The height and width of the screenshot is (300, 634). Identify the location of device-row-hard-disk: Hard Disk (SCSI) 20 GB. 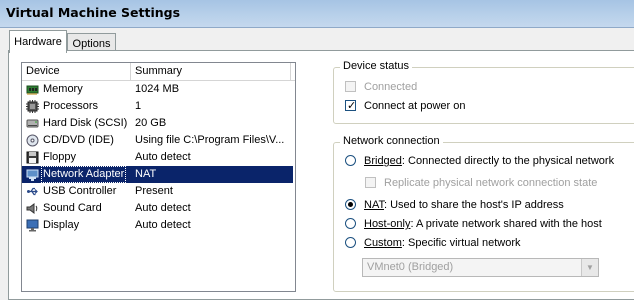
(157, 123).